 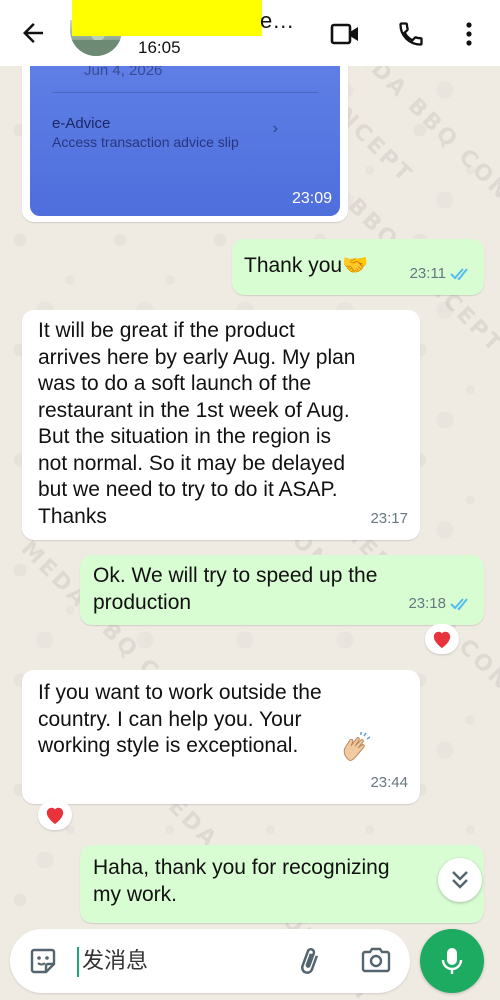 What do you see at coordinates (33, 33) in the screenshot?
I see `back-arrow-icon` at bounding box center [33, 33].